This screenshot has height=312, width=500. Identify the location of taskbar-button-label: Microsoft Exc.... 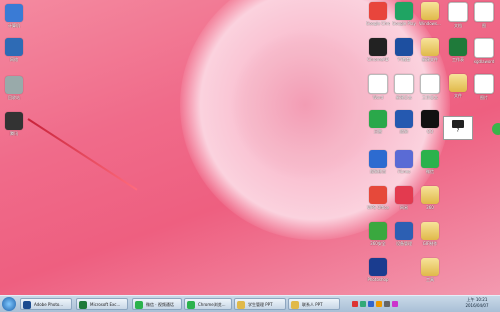
(105, 304).